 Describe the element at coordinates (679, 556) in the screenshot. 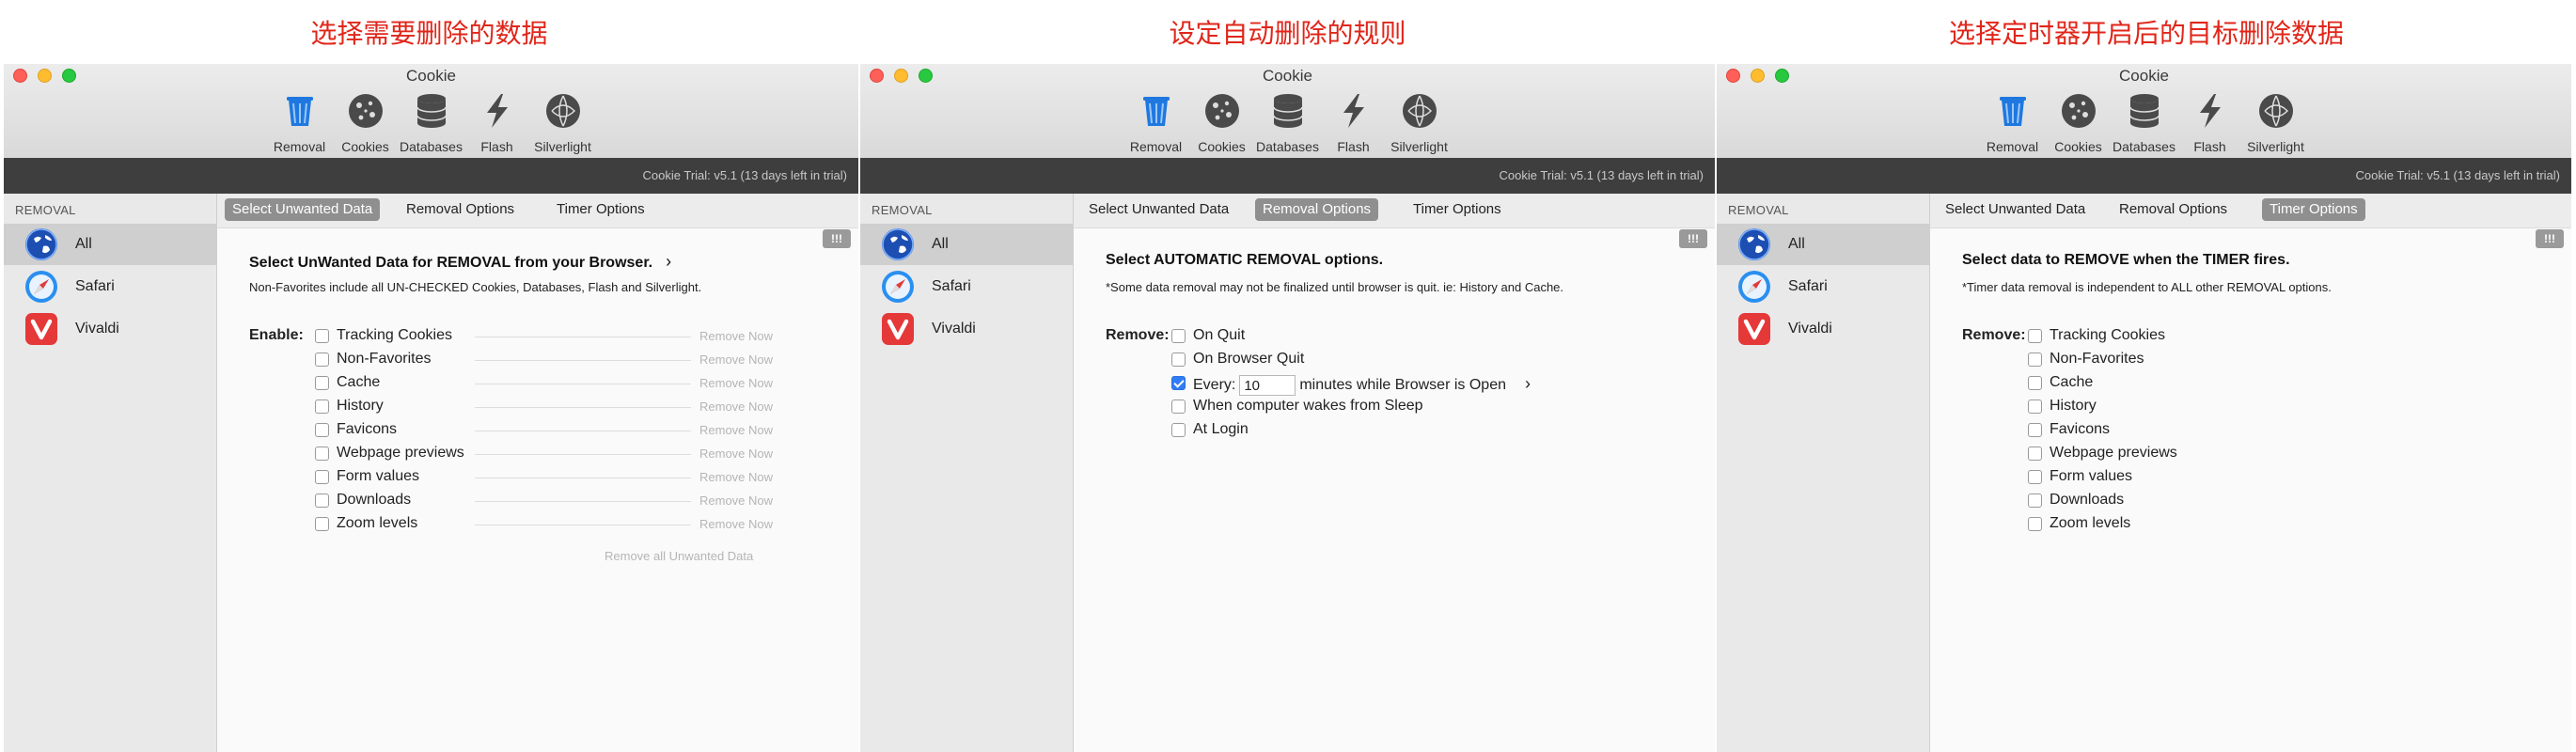

I see `remove-all-button: Remove all Unwanted Data` at that location.